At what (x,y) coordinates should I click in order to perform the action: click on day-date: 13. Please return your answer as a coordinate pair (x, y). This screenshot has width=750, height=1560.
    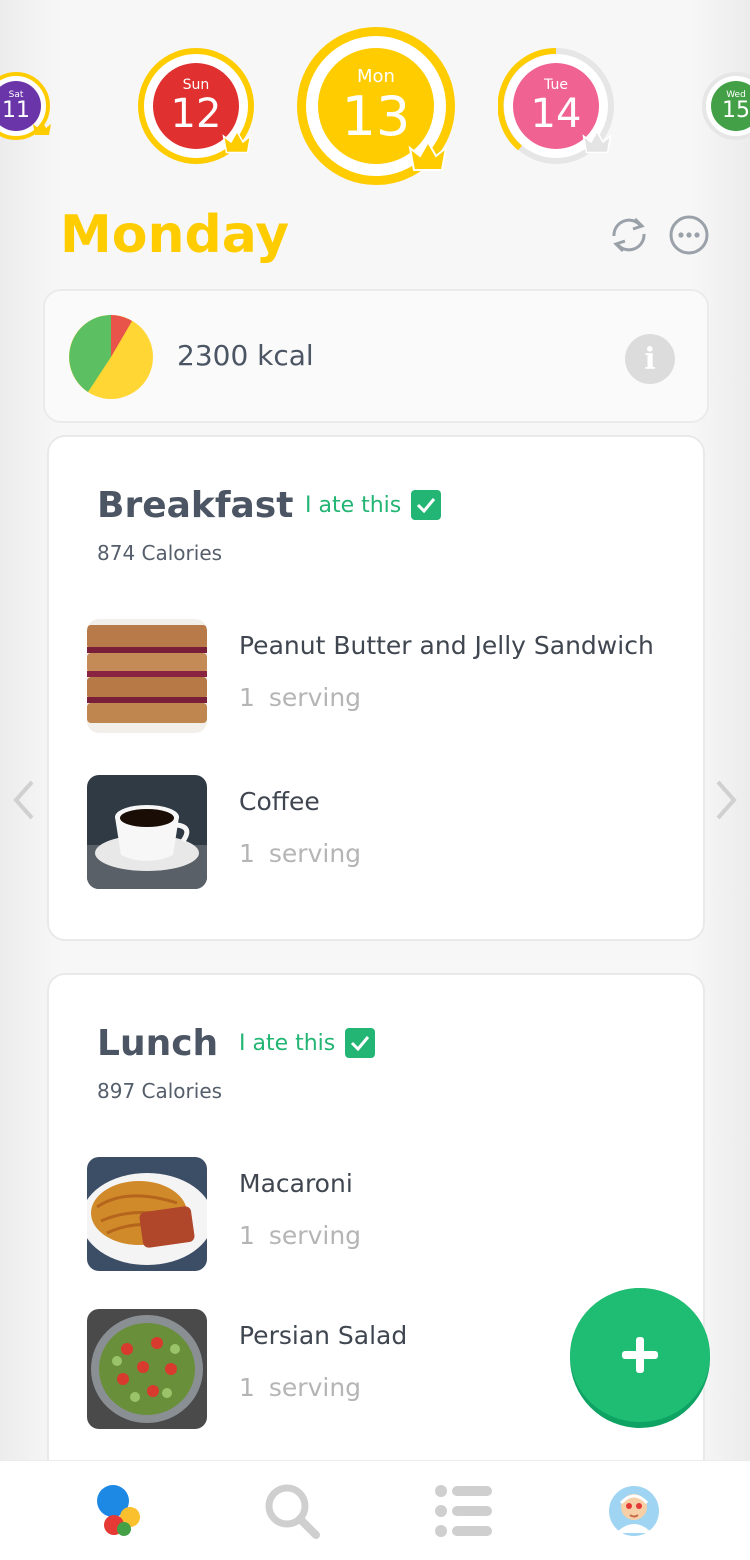
    Looking at the image, I should click on (376, 116).